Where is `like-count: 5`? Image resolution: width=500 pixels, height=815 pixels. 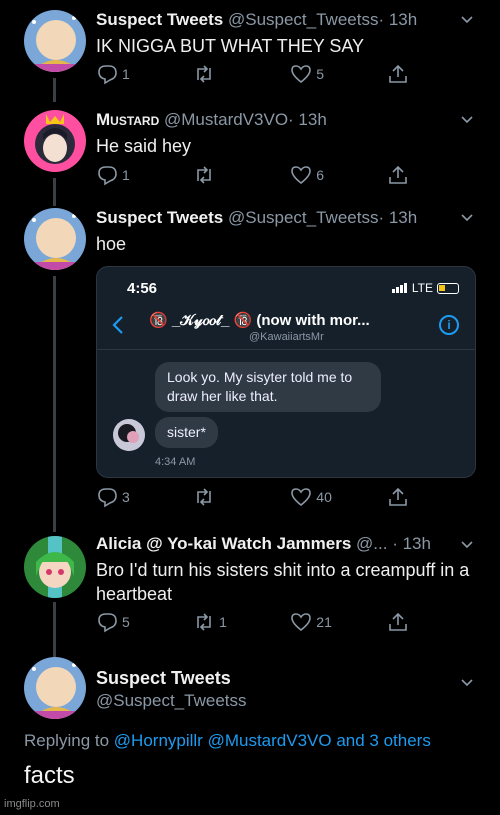 like-count: 5 is located at coordinates (320, 74).